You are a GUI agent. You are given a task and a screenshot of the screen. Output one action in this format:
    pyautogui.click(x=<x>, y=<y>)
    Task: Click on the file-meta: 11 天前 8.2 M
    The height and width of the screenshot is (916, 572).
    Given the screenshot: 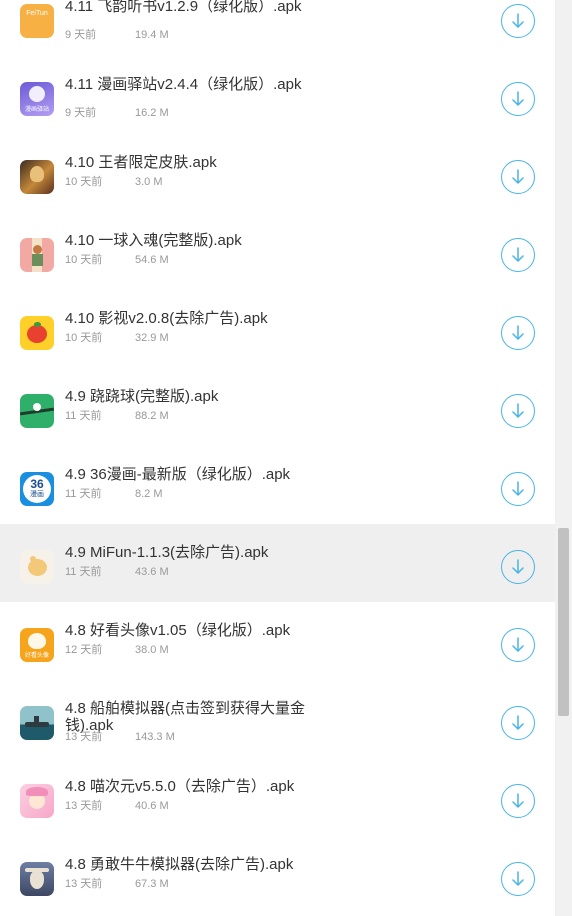 What is the action you would take?
    pyautogui.click(x=114, y=494)
    